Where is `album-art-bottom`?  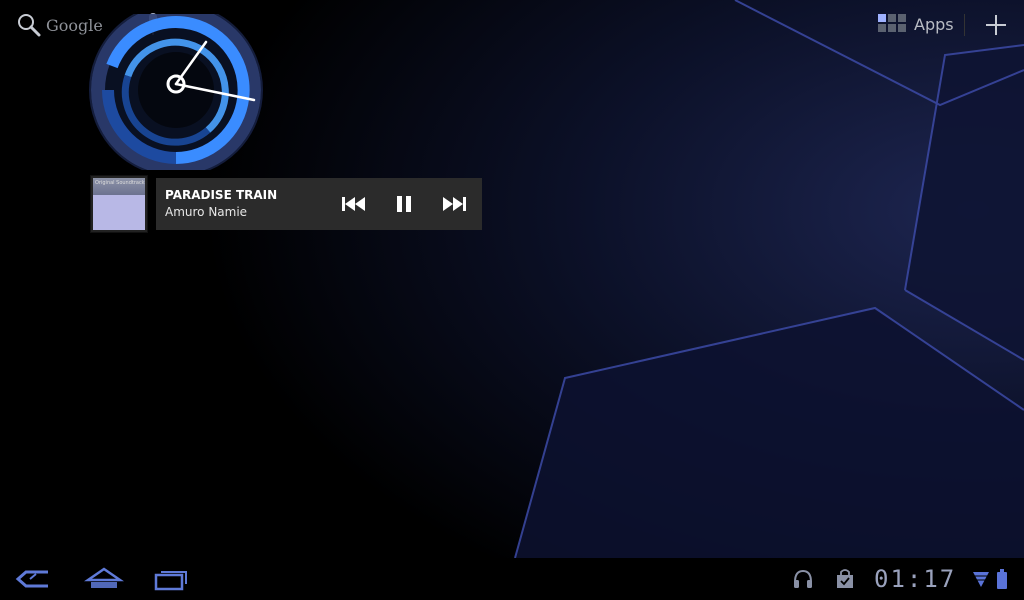
album-art-bottom is located at coordinates (119, 212).